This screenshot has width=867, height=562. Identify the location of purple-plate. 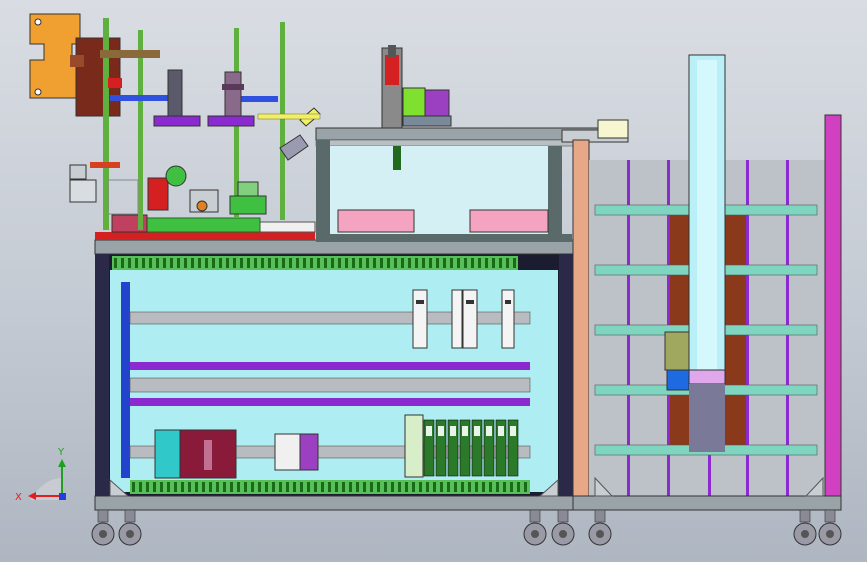
(231, 121).